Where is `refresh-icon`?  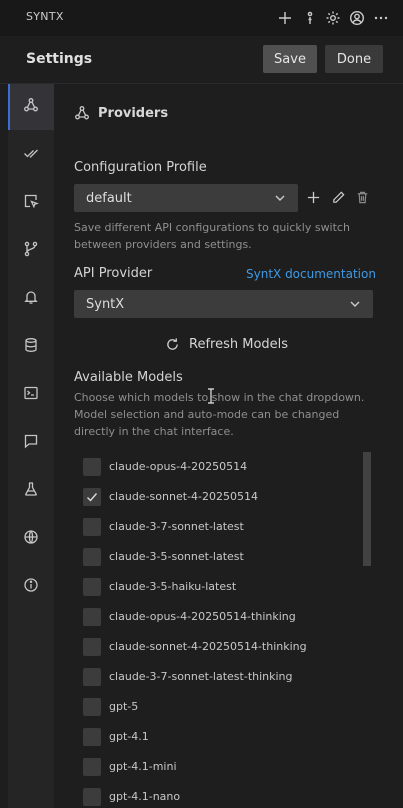
refresh-icon is located at coordinates (177, 344).